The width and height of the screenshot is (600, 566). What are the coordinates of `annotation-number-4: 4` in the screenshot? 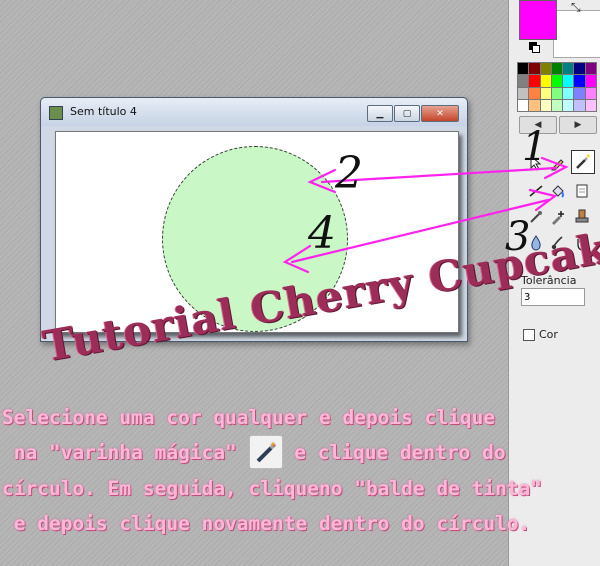 It's located at (321, 233).